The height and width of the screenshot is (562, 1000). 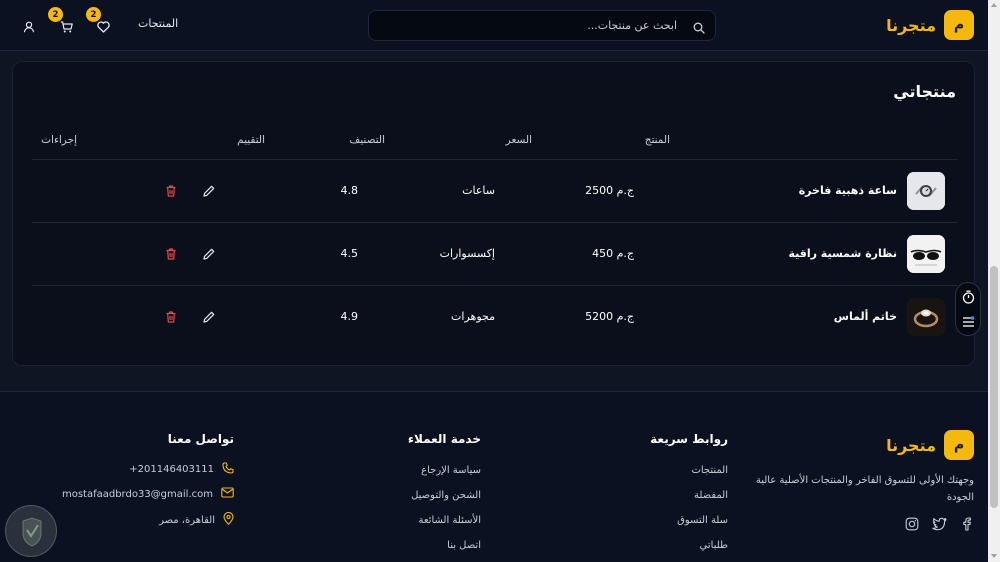 What do you see at coordinates (103, 27) in the screenshot?
I see `heart-icon` at bounding box center [103, 27].